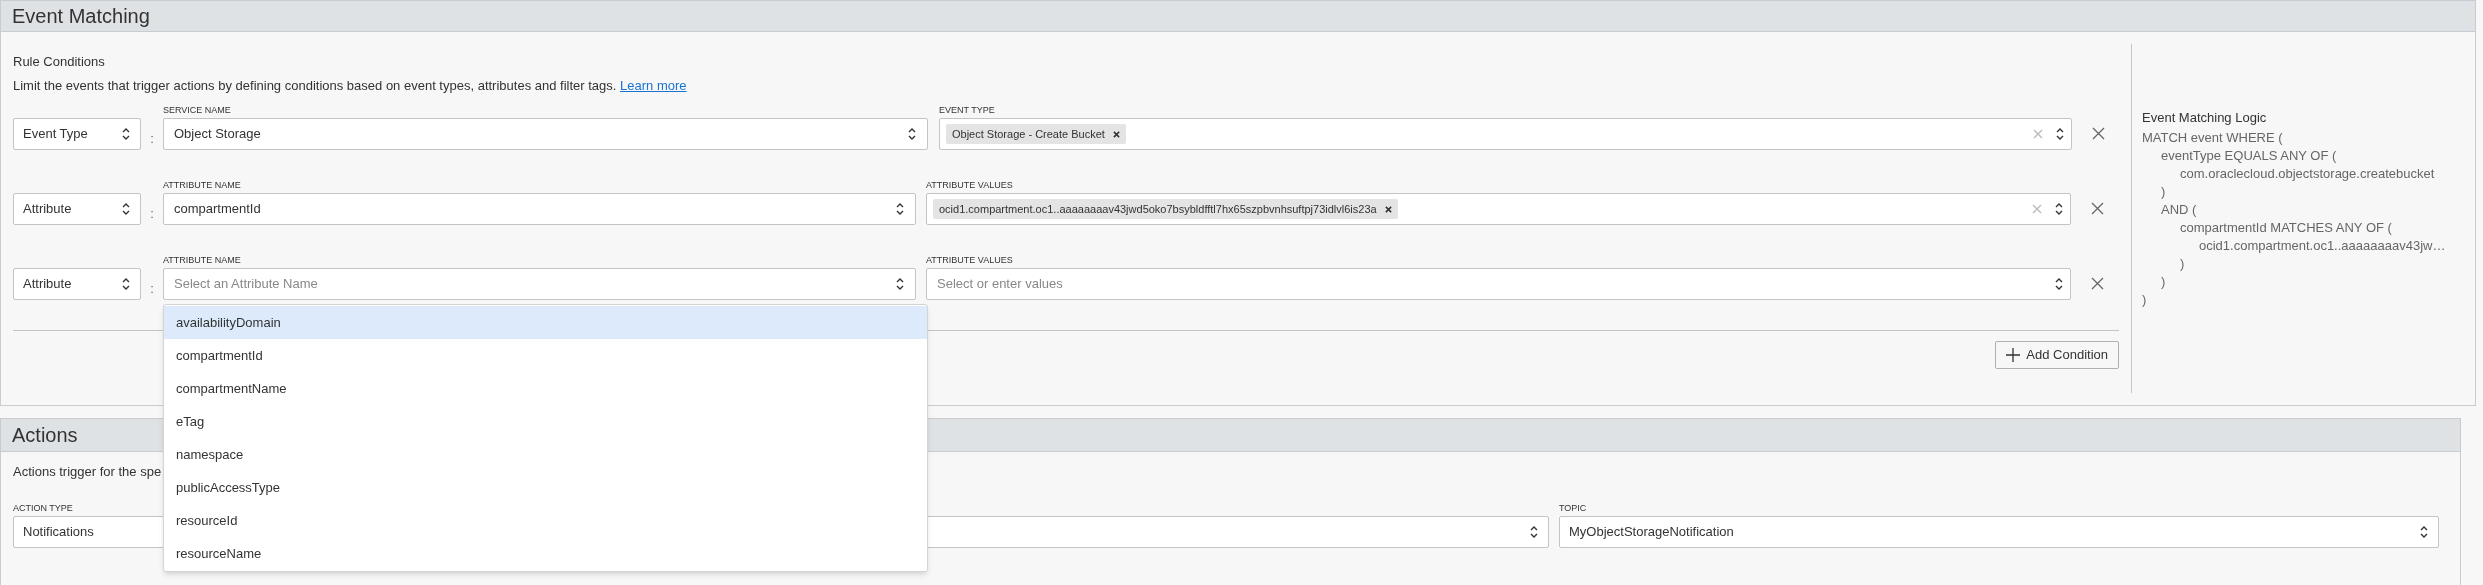 The image size is (2483, 585). Describe the element at coordinates (217, 209) in the screenshot. I see `select-value: compartmentId` at that location.